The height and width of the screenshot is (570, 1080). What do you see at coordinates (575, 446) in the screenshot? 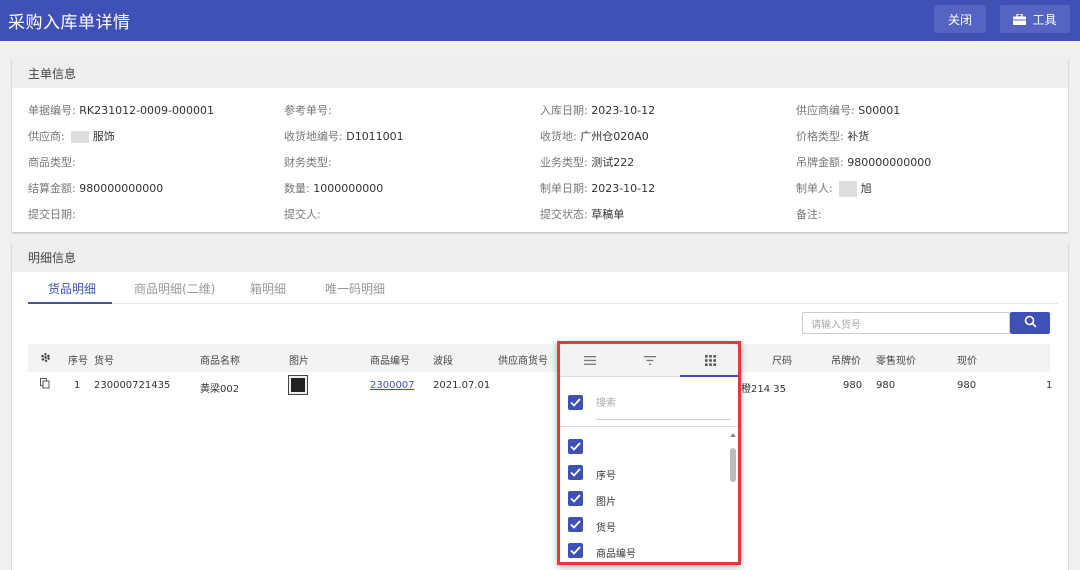
I see `column-checkbox` at bounding box center [575, 446].